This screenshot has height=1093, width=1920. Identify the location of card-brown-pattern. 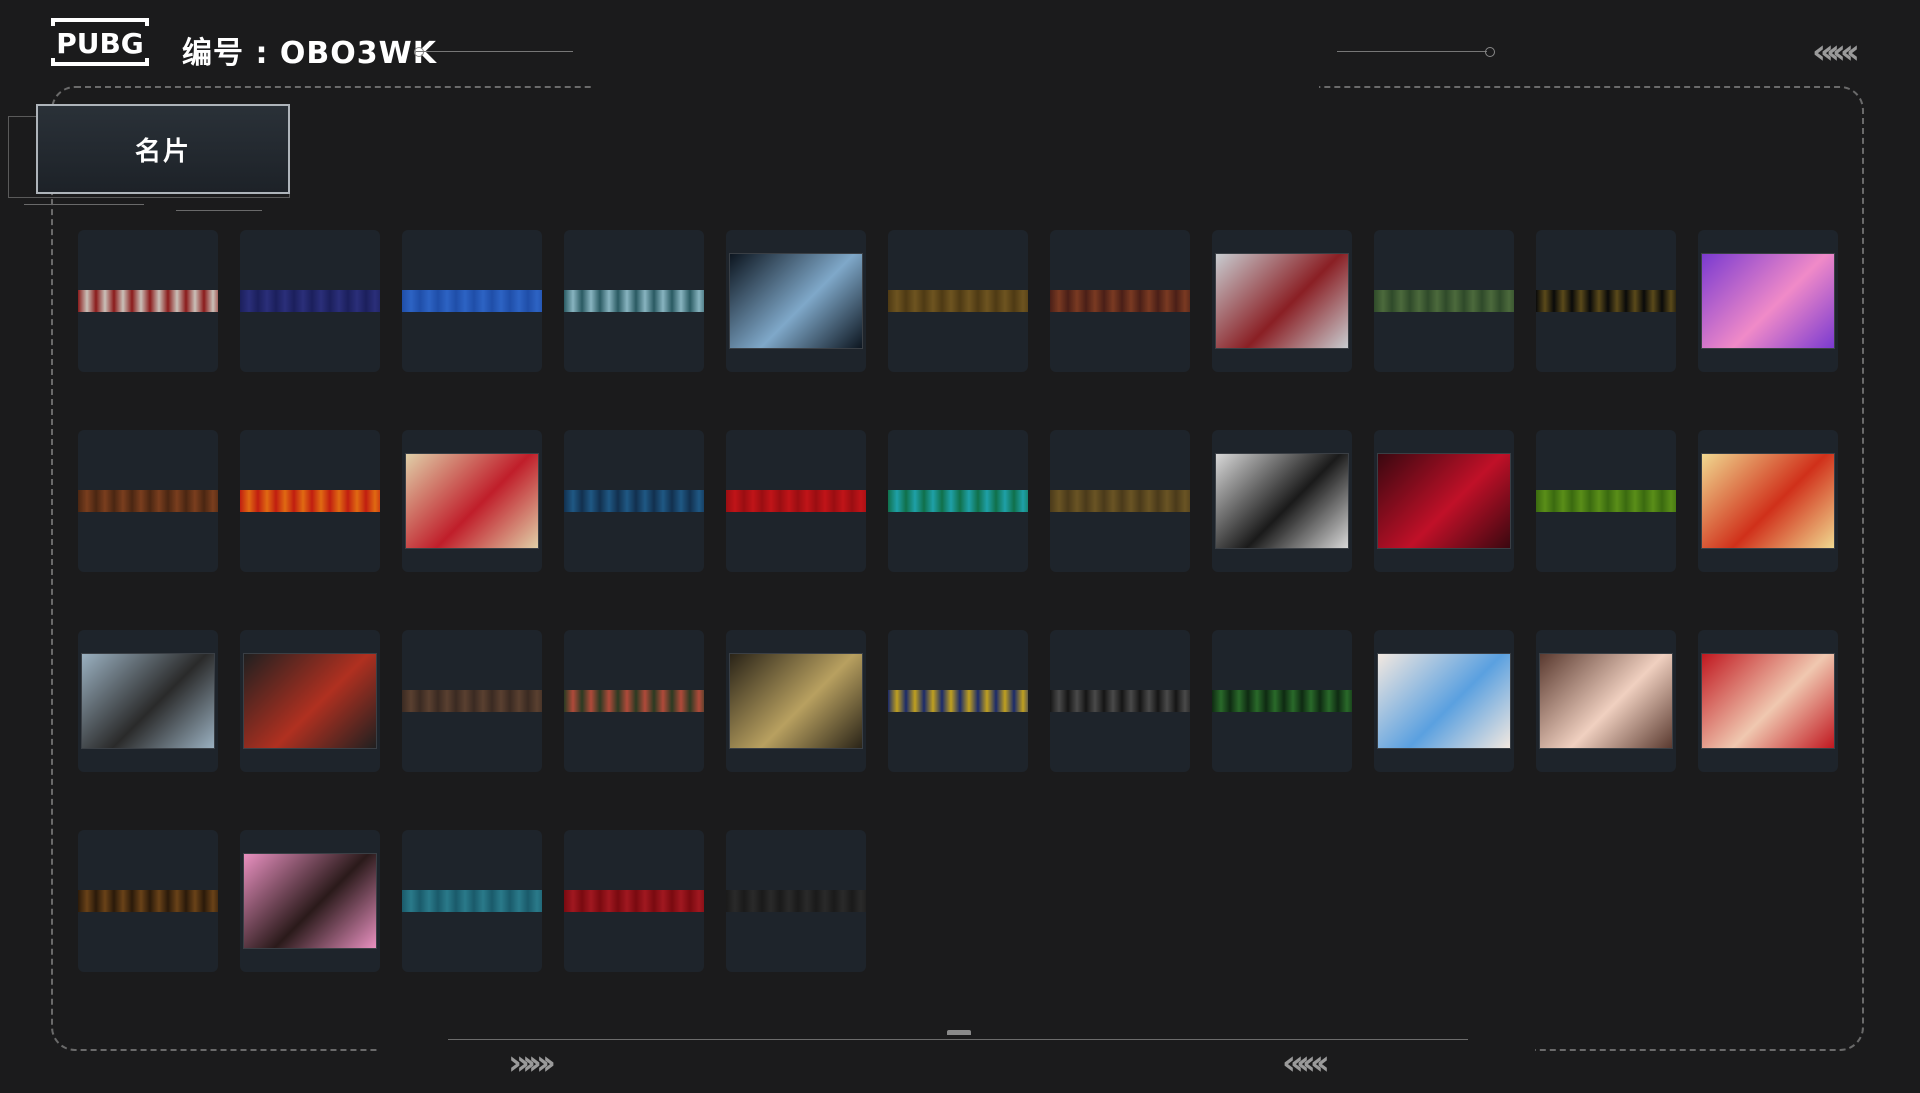
(472, 701).